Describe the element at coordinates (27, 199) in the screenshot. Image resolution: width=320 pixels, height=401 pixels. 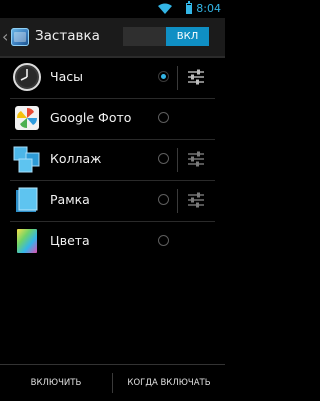
I see `frame-icon` at that location.